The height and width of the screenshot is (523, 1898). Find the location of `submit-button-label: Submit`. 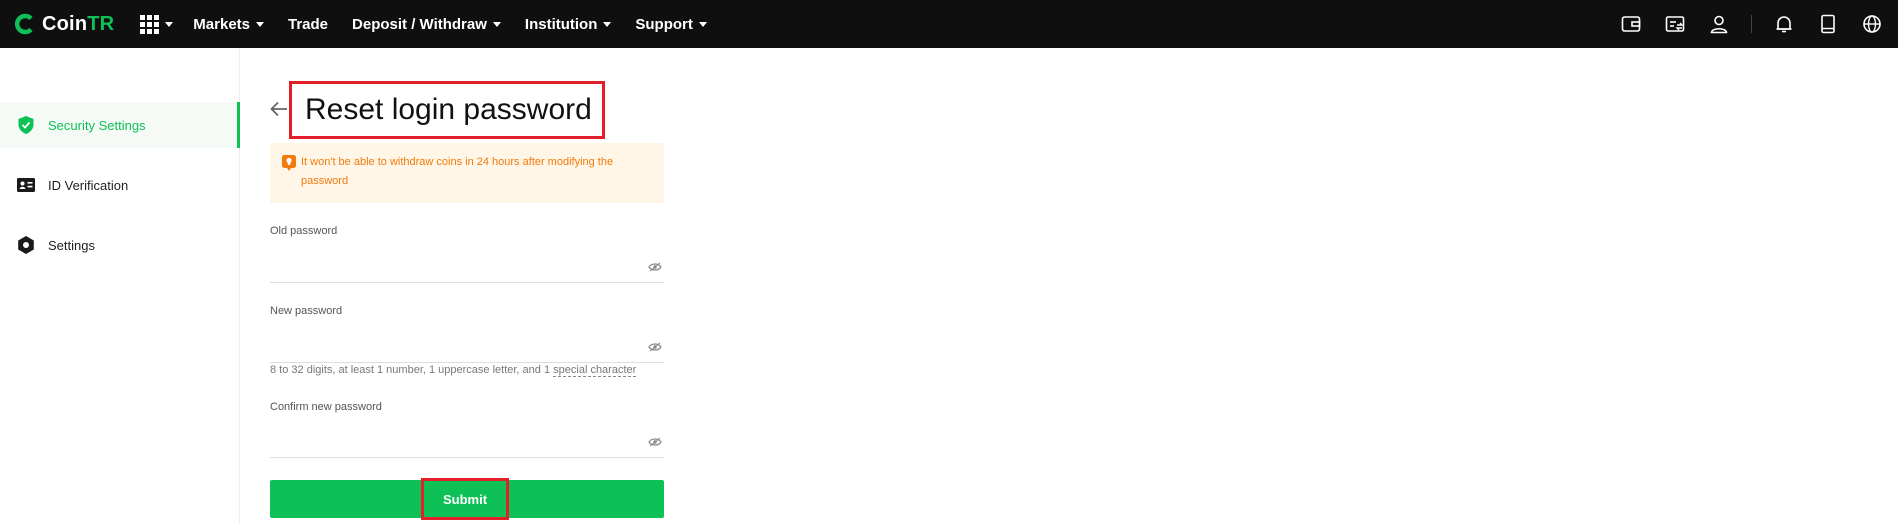

submit-button-label: Submit is located at coordinates (465, 499).